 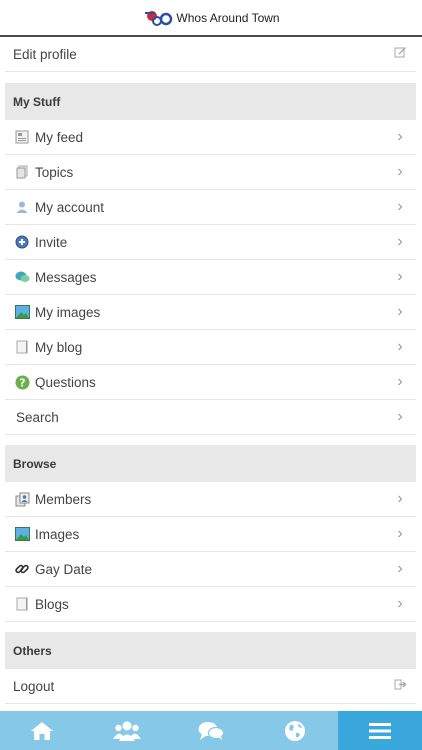 What do you see at coordinates (210, 463) in the screenshot?
I see `section-browse: Browse` at bounding box center [210, 463].